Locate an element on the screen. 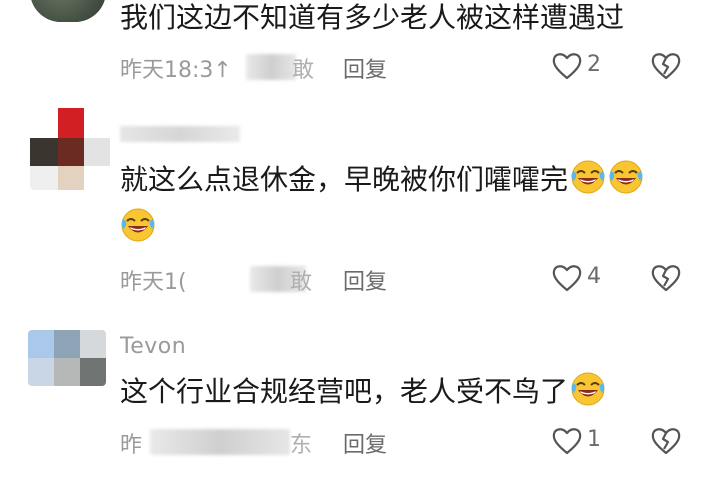  comment-username: Tevon is located at coordinates (153, 346).